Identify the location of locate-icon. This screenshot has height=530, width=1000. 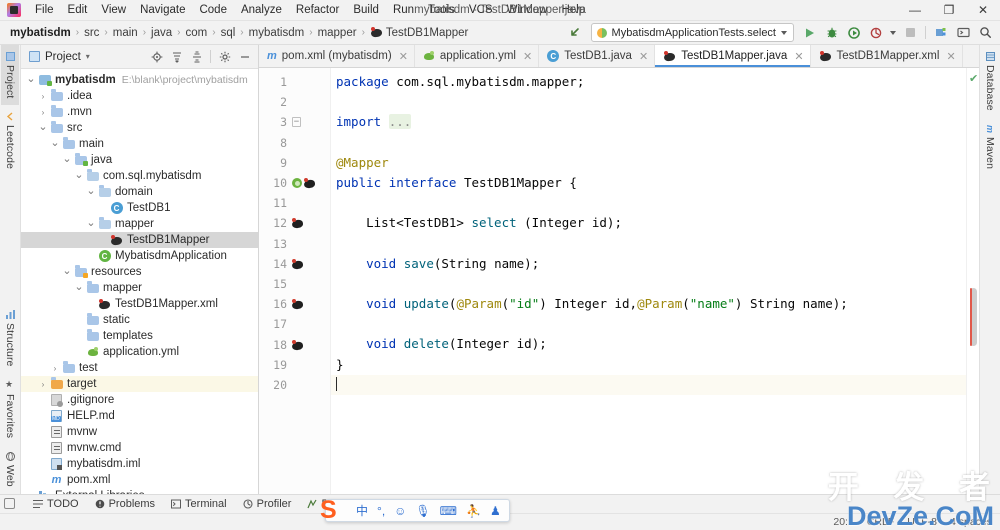
(156, 56).